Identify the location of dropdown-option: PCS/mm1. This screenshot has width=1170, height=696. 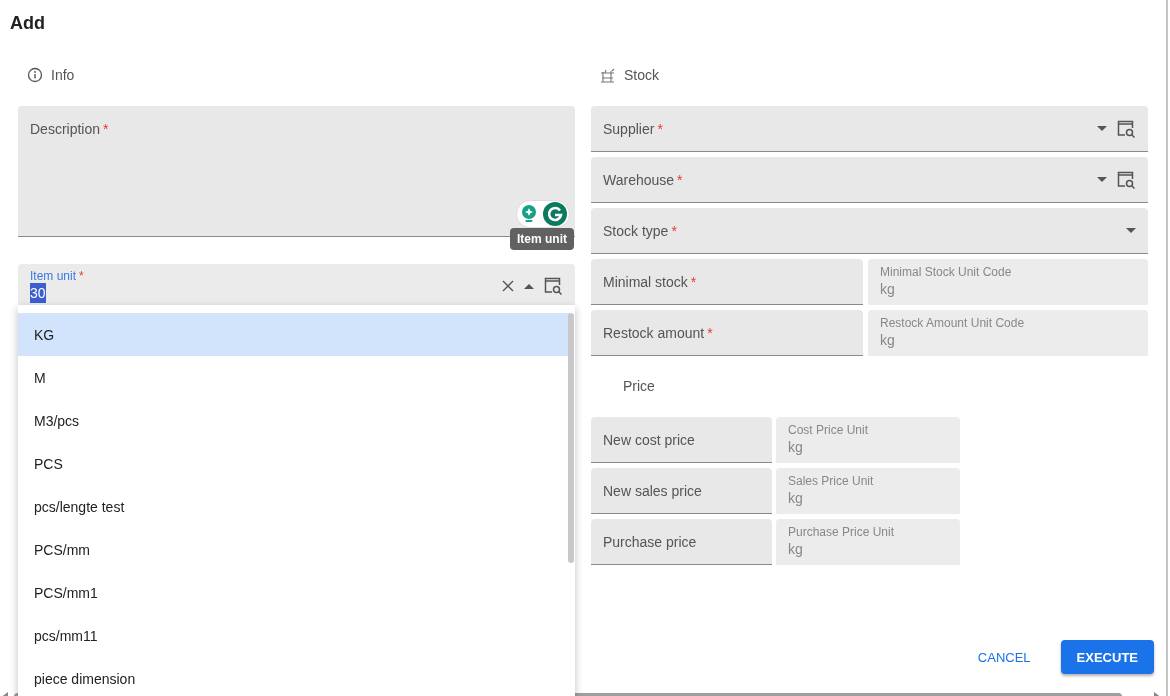
(293, 592).